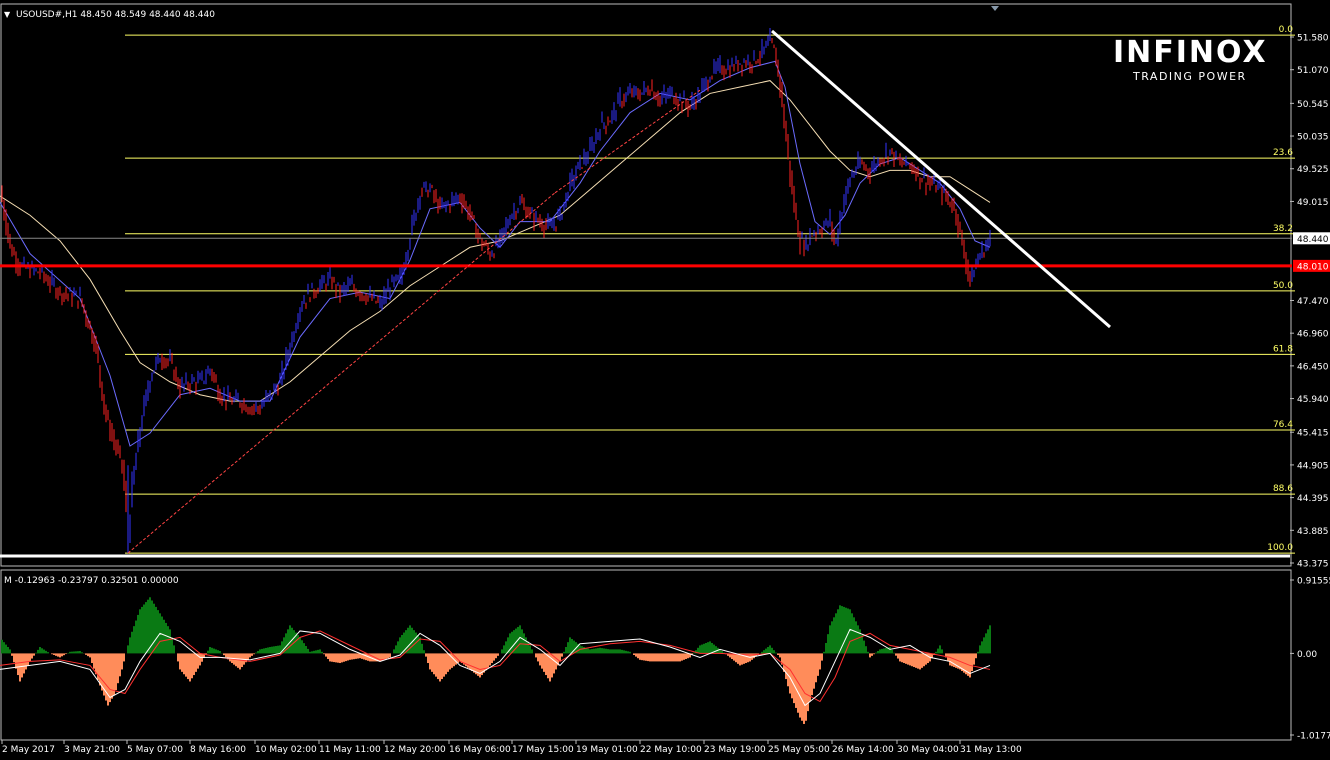  I want to click on time-axis-label: 11 May 11:00, so click(350, 750).